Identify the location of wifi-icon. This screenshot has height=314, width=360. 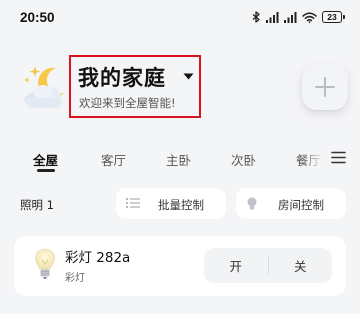
(309, 17).